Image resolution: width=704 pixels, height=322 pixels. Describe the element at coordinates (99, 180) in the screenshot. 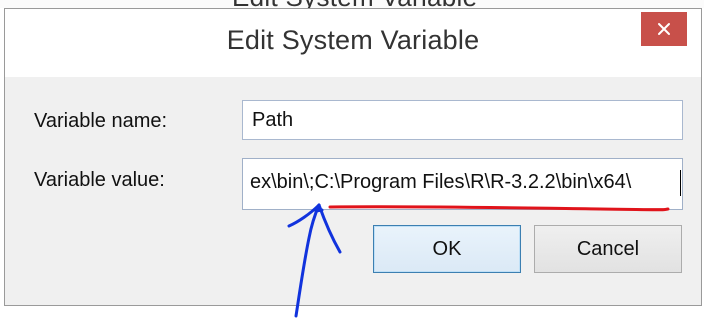

I see `variable-value-label: Variable value:` at that location.